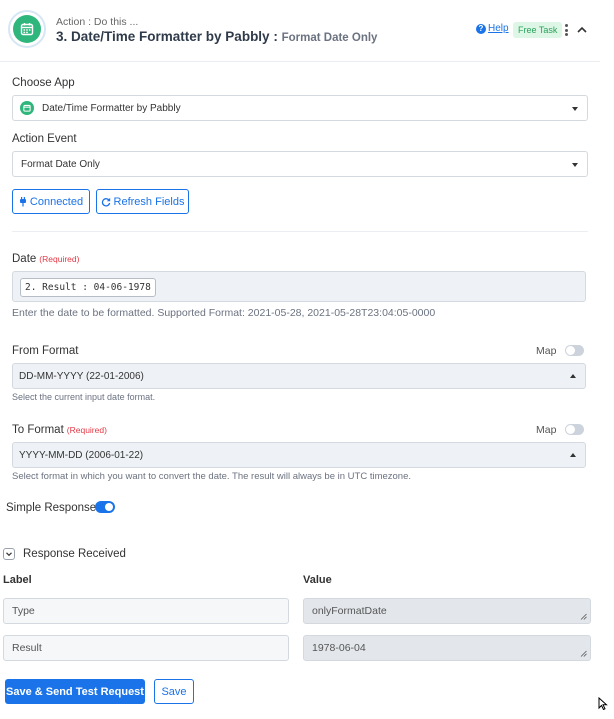  I want to click on step-title-text: 3. Date/Time Formatter by Pabbly :, so click(167, 36).